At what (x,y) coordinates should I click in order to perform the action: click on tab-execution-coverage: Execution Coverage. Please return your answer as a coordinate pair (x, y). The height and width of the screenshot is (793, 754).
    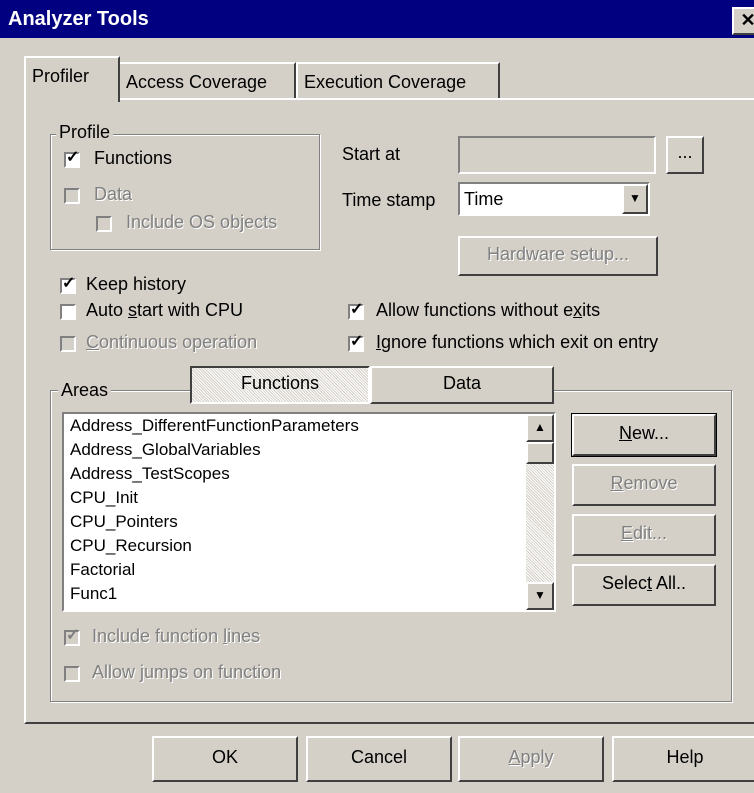
    Looking at the image, I should click on (398, 81).